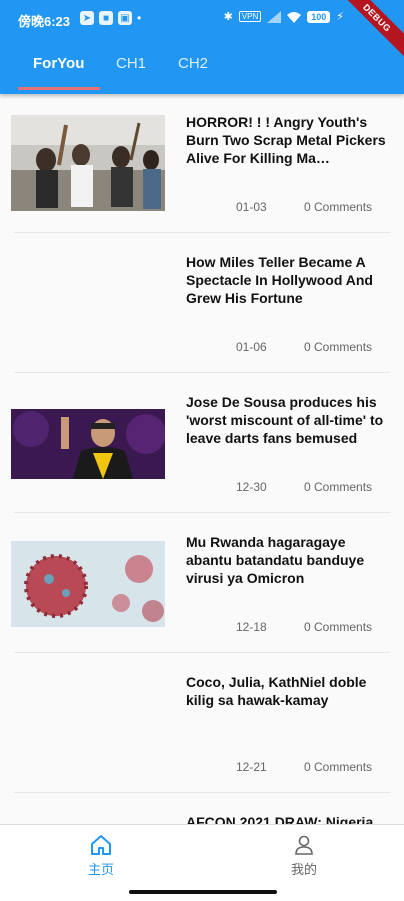  I want to click on nav-profile-label: 我的, so click(303, 869).